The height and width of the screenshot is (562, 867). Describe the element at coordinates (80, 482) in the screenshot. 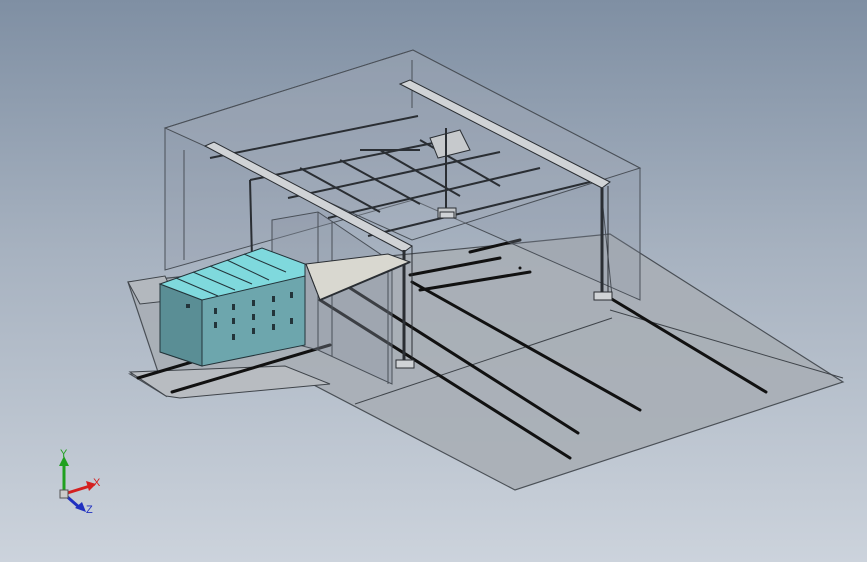

I see `reference-triad: Y X Z` at that location.